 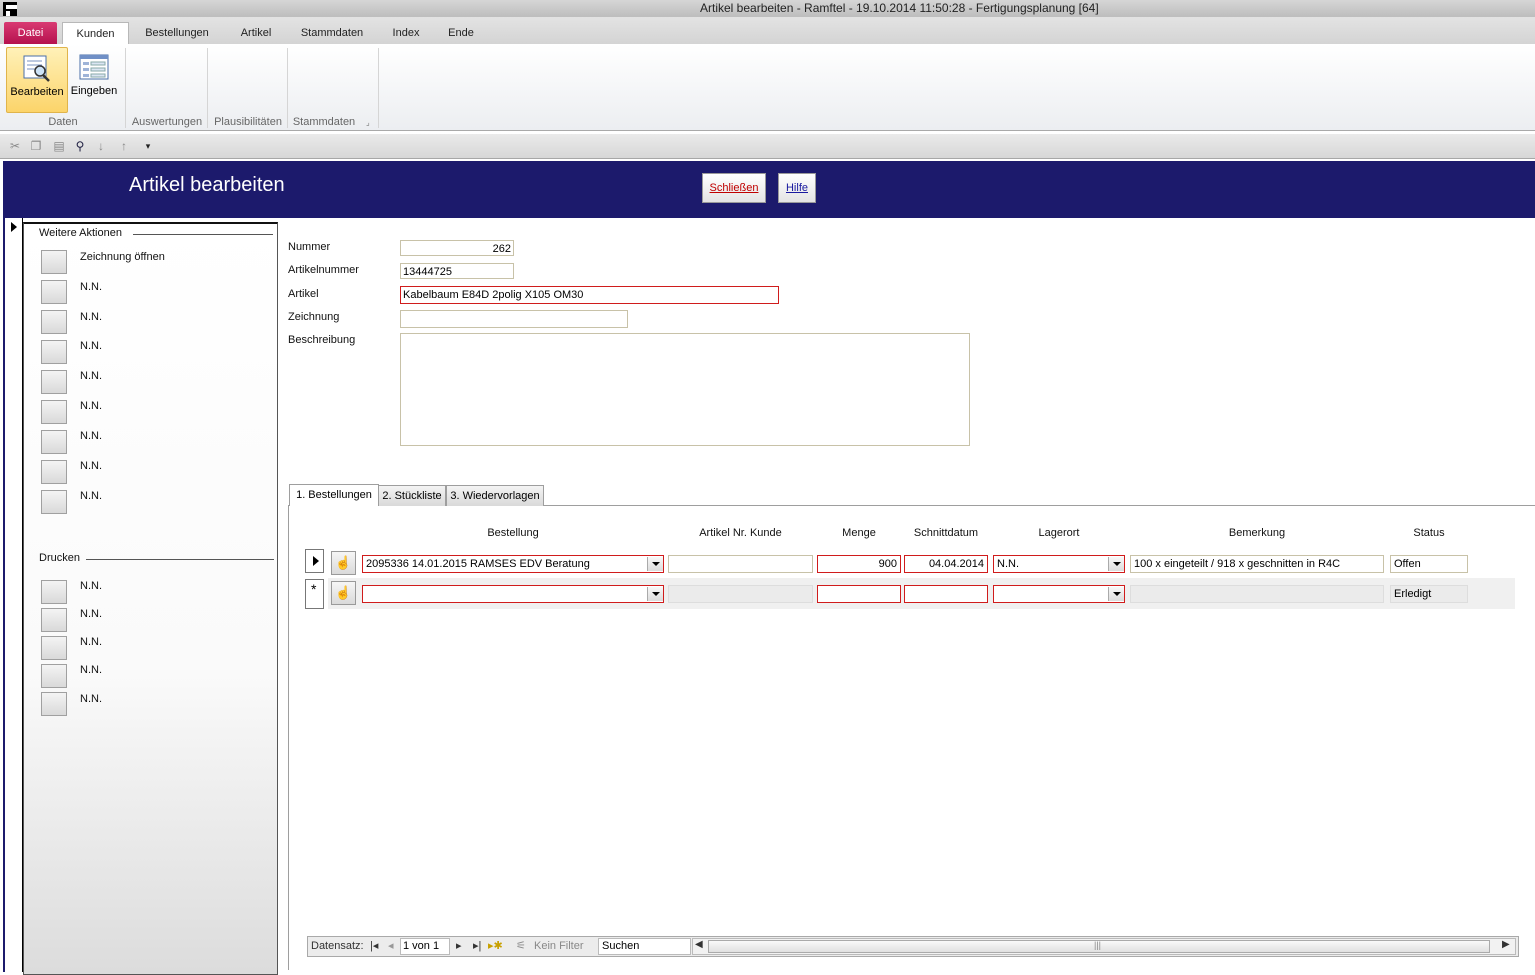 What do you see at coordinates (203, 234) in the screenshot?
I see `divider` at bounding box center [203, 234].